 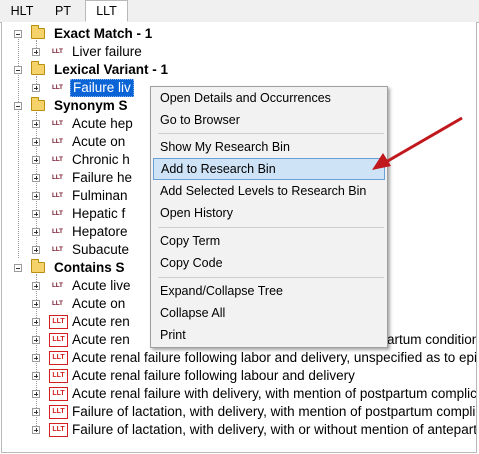 What do you see at coordinates (101, 249) in the screenshot?
I see `term-label: Subacute` at bounding box center [101, 249].